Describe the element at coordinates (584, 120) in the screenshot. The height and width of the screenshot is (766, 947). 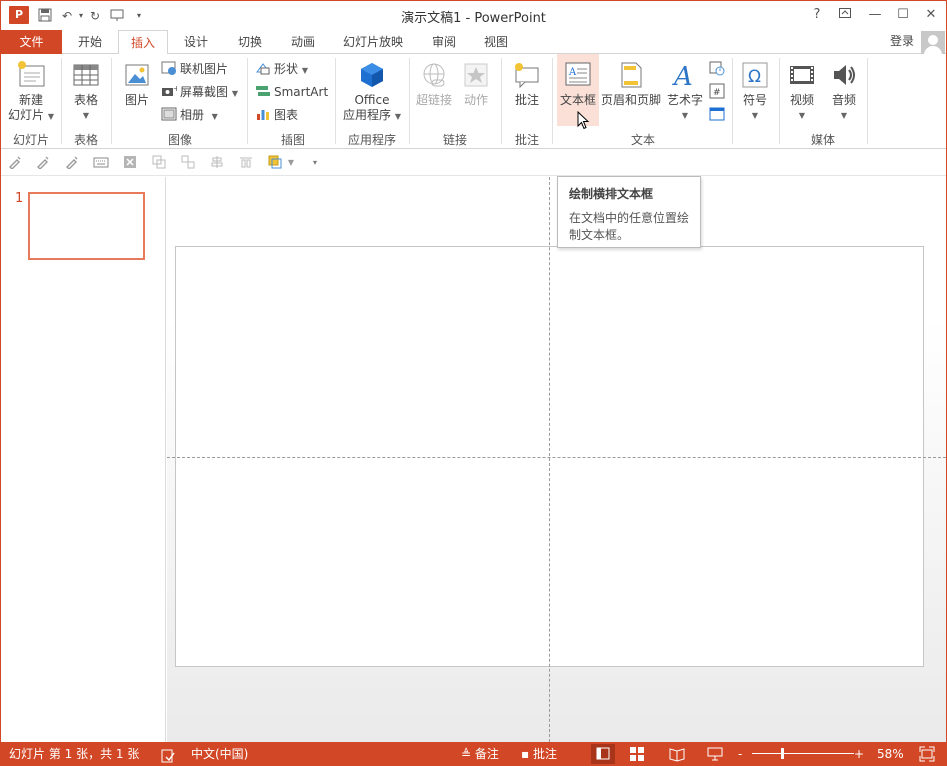
I see `mouse-cursor-icon` at that location.